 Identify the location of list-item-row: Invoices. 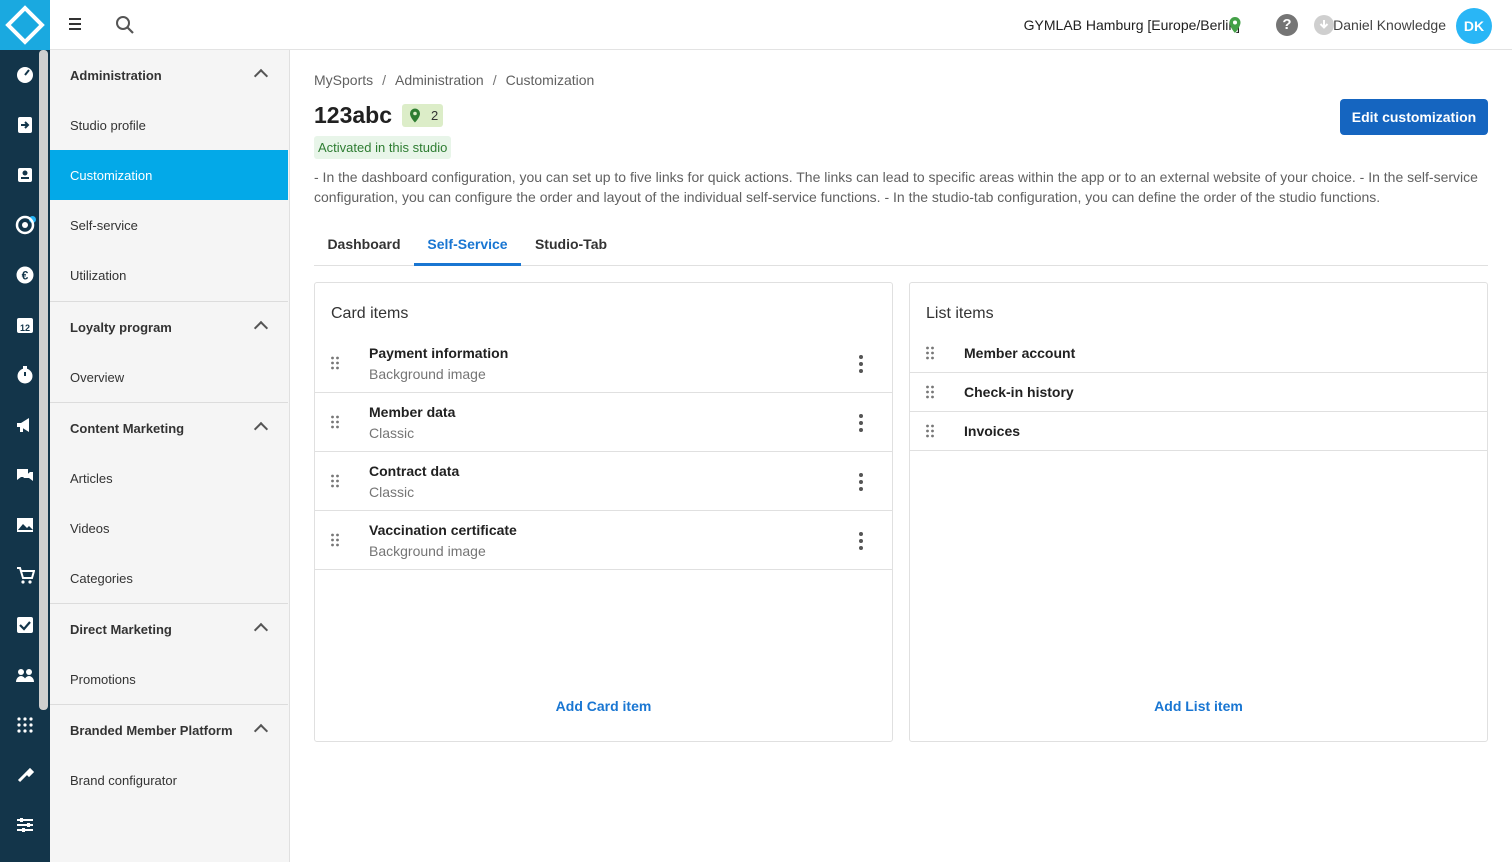
(1198, 431).